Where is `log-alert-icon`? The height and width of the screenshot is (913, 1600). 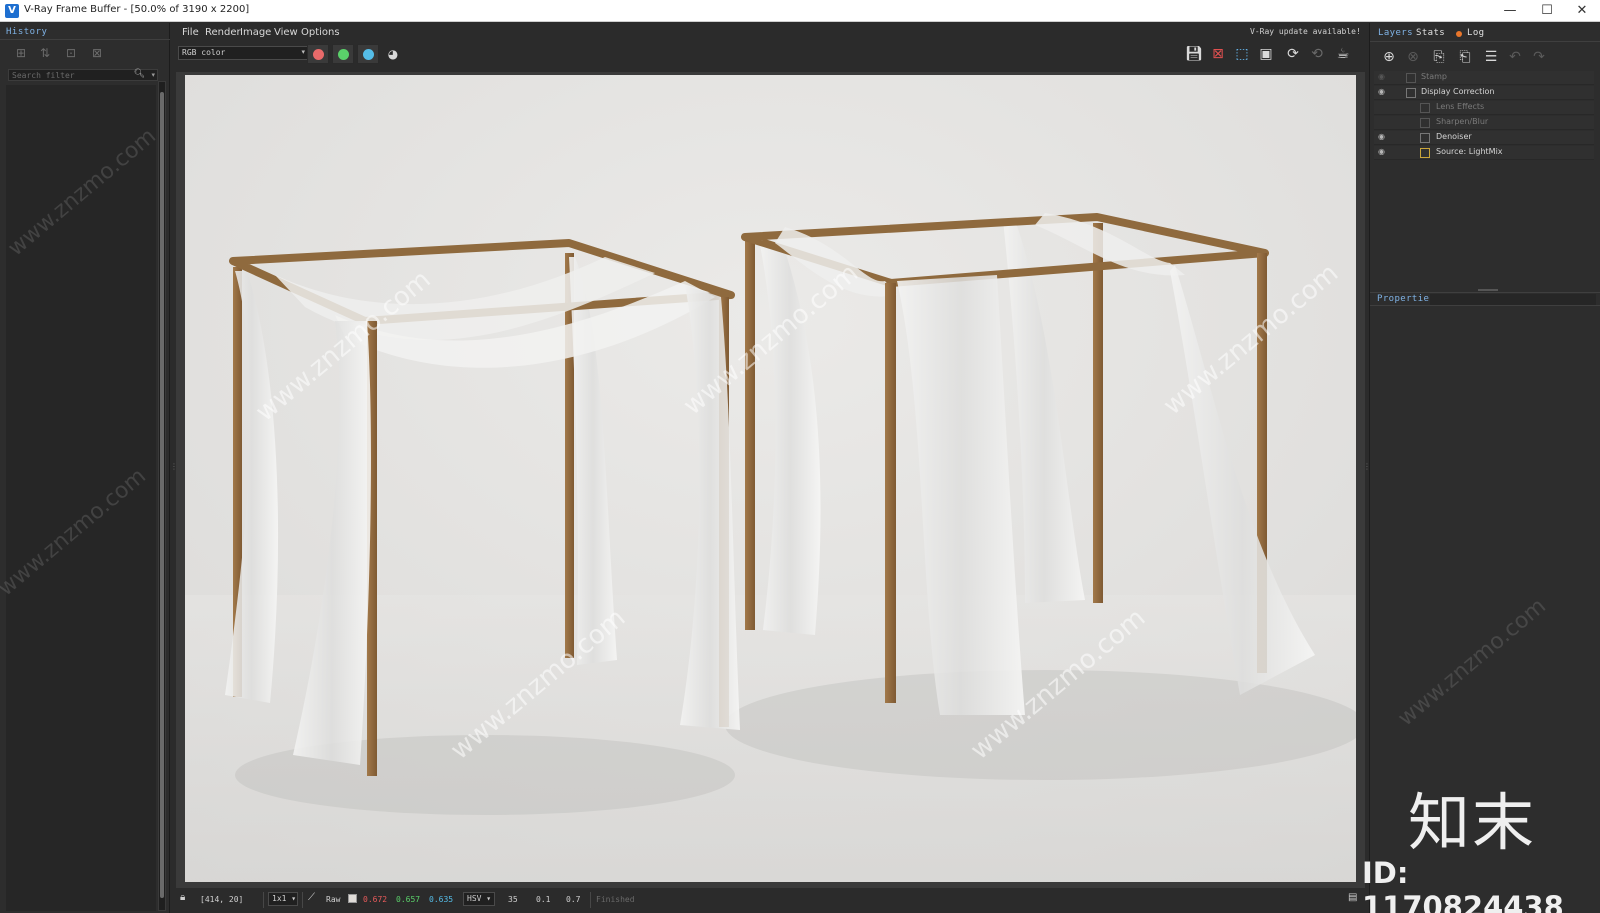 log-alert-icon is located at coordinates (1459, 34).